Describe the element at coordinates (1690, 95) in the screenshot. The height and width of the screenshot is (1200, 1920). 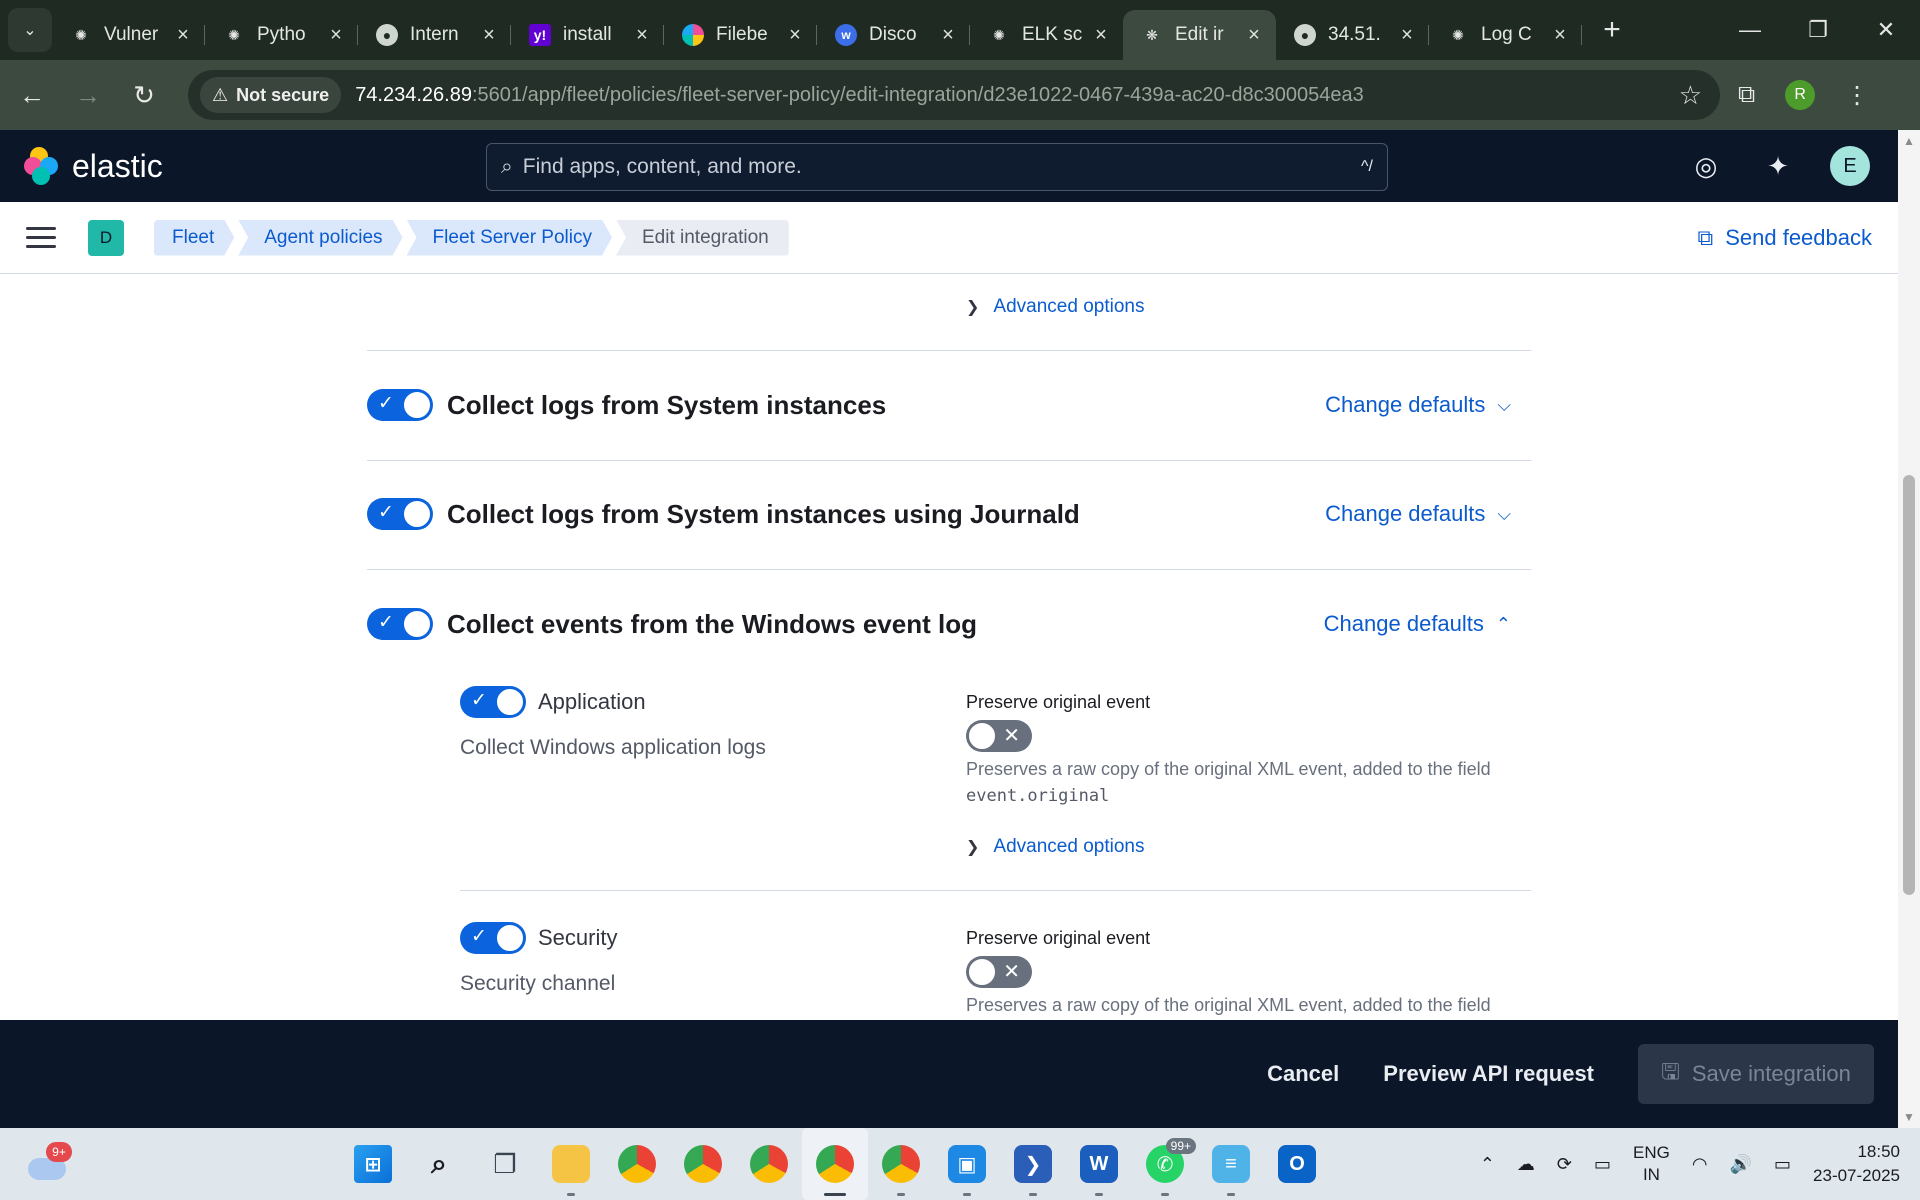
I see `bookmark-star-icon: ☆` at that location.